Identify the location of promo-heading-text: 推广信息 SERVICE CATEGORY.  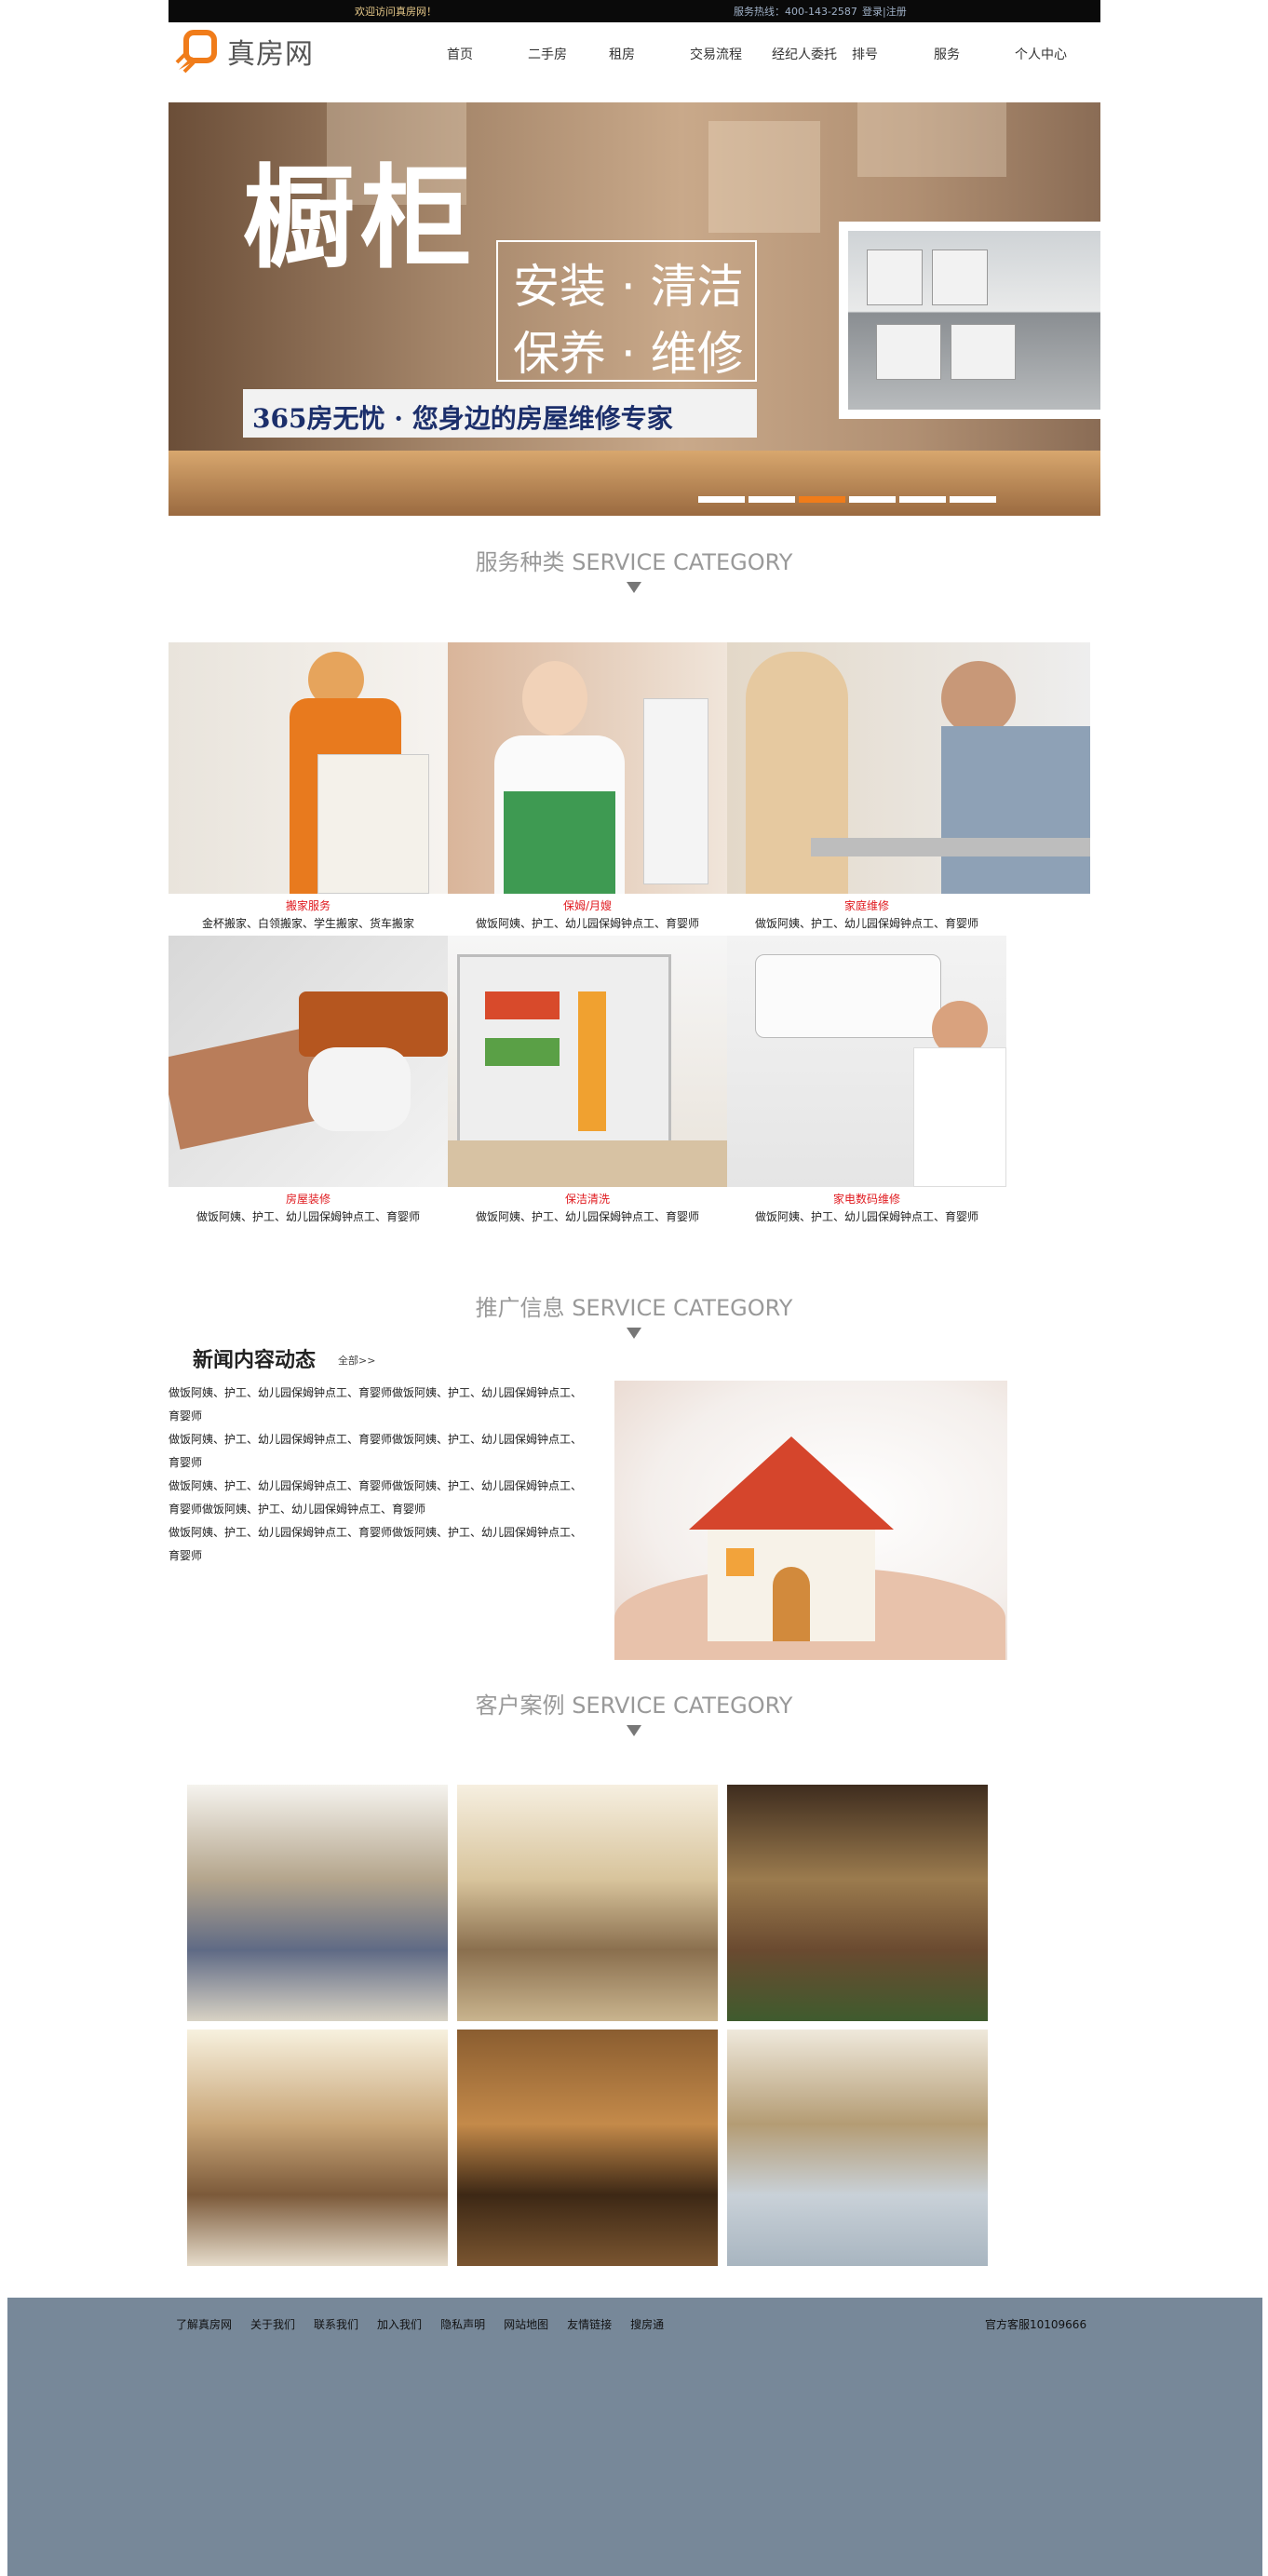
(634, 1308).